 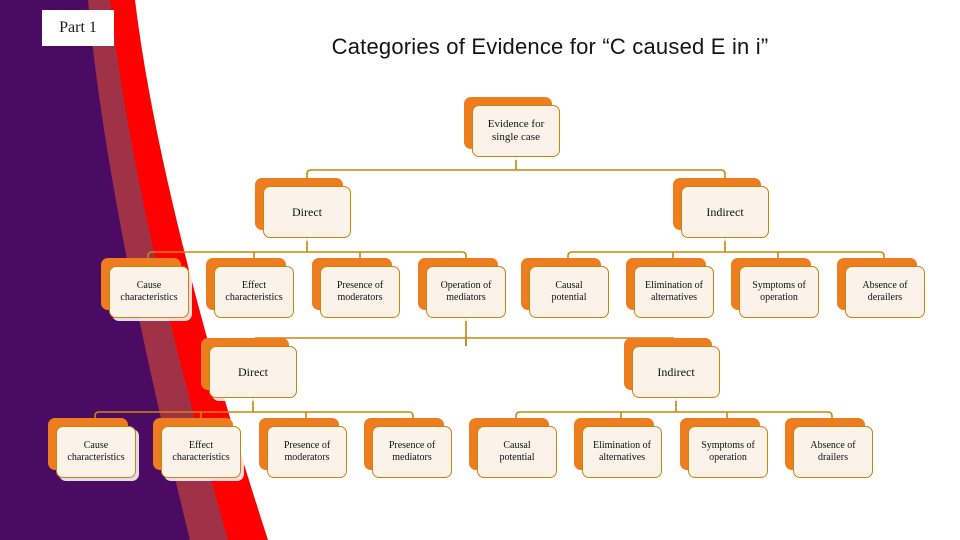 I want to click on node-tier1-leaf-4: Operation of mediators, so click(x=462, y=288).